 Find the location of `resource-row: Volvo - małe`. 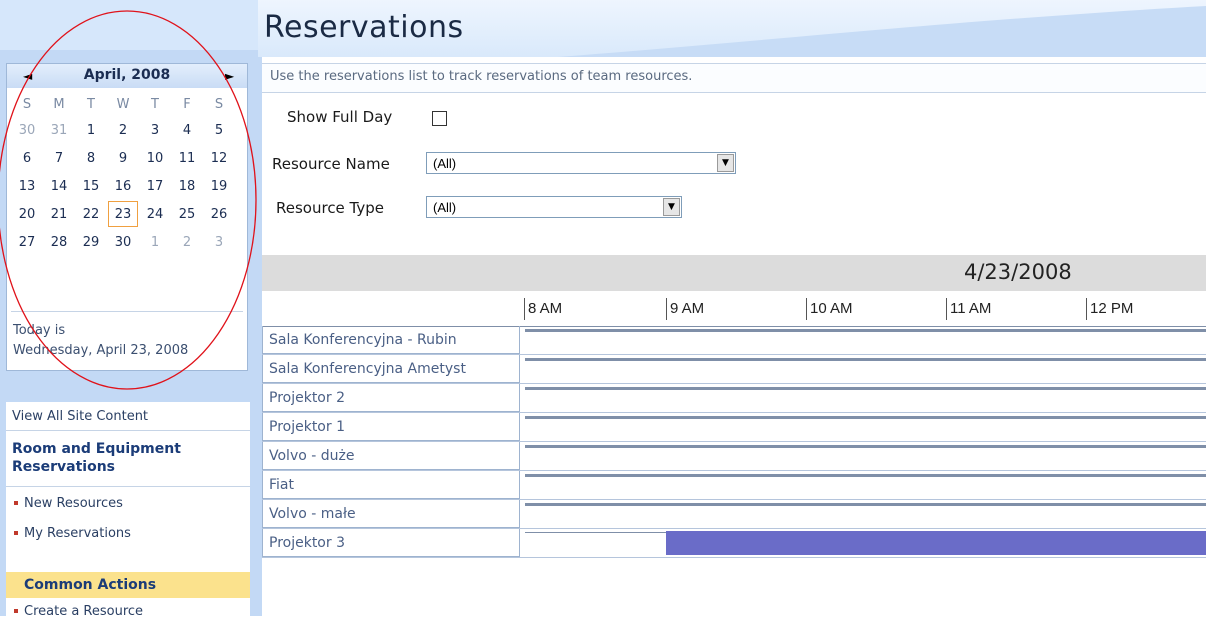

resource-row: Volvo - małe is located at coordinates (734, 514).